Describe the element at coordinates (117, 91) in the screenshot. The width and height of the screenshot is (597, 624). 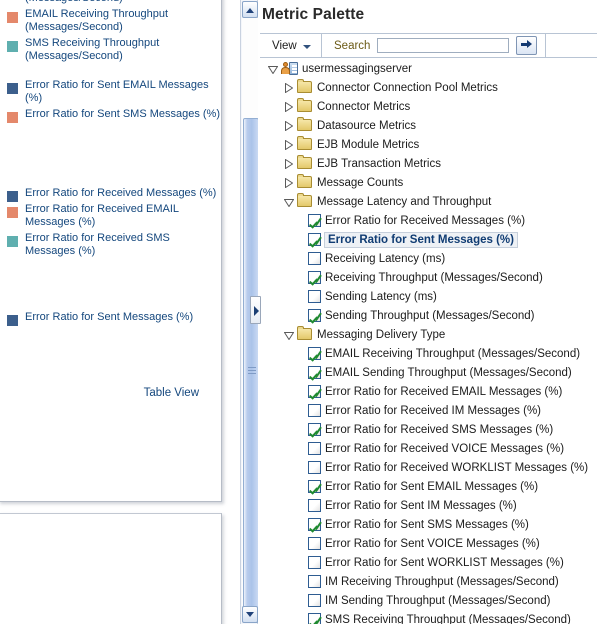
I see `legend-item-label: Error Ratio for Sent EMAIL Messages (%)` at that location.